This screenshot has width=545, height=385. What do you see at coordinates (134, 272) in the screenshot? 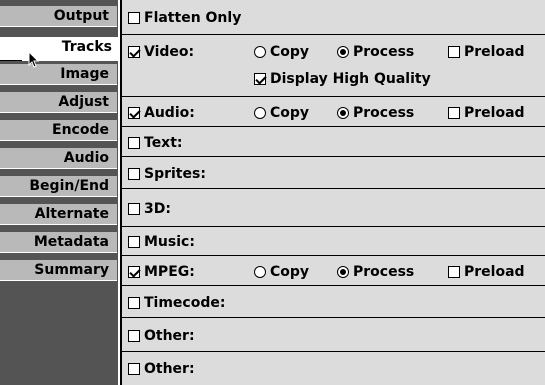
I see `mpeg-checkbox` at bounding box center [134, 272].